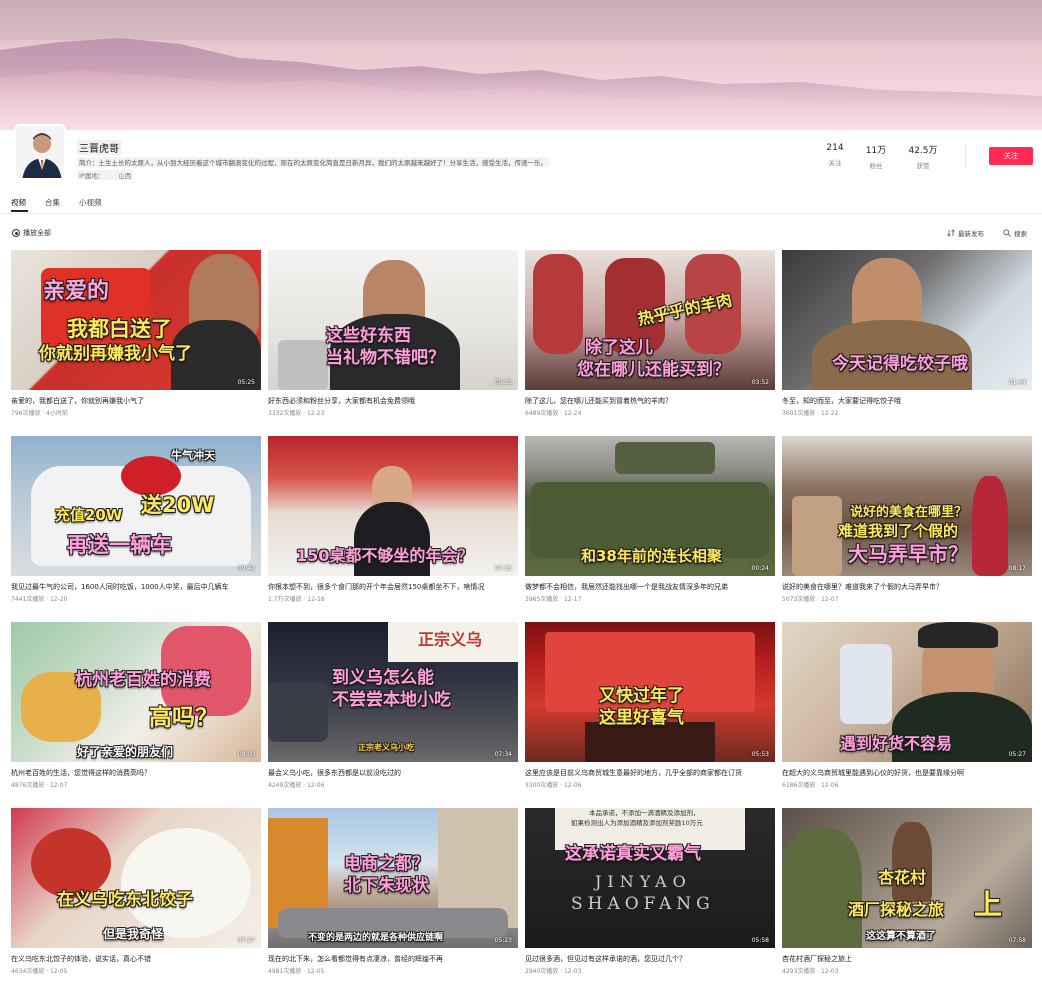 This screenshot has width=1042, height=988. What do you see at coordinates (393, 773) in the screenshot?
I see `video-title: 最会义乌小吃，很多东西都是以前没吃过的` at bounding box center [393, 773].